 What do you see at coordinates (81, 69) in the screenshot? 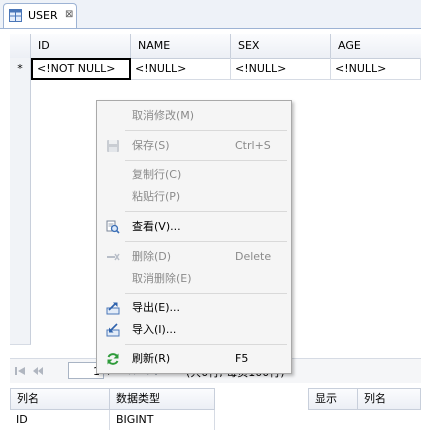
I see `cell-id: <!NOT NULL>` at bounding box center [81, 69].